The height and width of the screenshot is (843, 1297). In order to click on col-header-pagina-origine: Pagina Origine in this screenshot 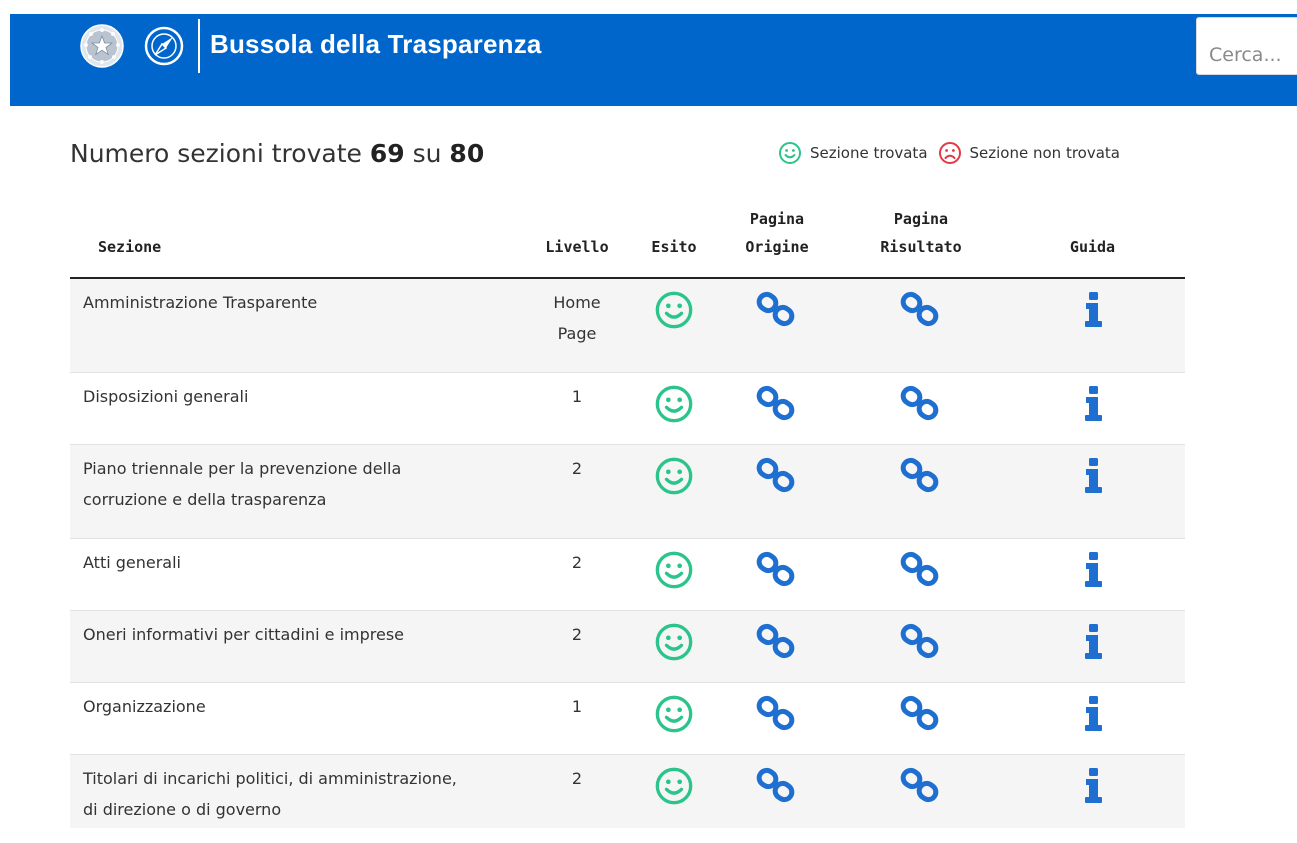, I will do `click(777, 242)`.